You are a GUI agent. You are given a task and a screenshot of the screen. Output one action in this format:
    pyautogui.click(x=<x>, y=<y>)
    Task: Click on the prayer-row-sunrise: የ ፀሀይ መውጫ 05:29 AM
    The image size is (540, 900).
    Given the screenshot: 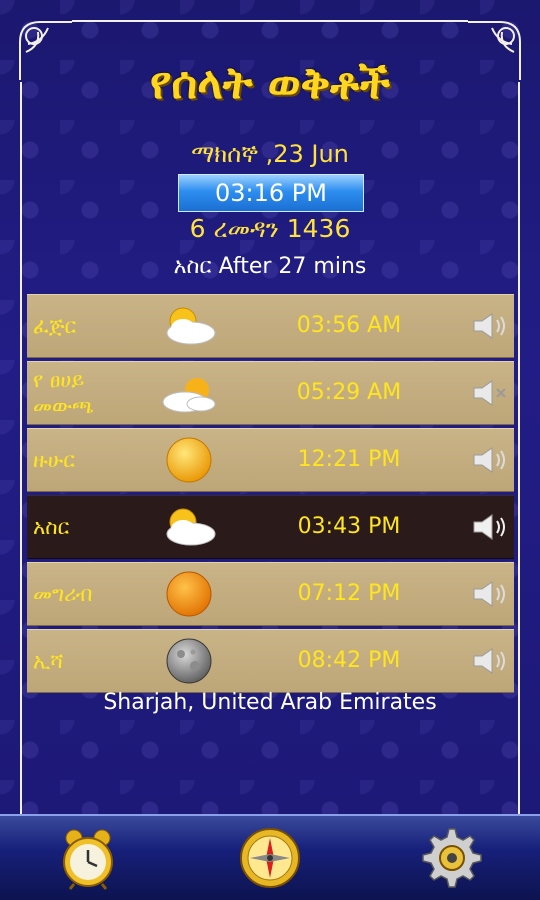 What is the action you would take?
    pyautogui.click(x=270, y=393)
    